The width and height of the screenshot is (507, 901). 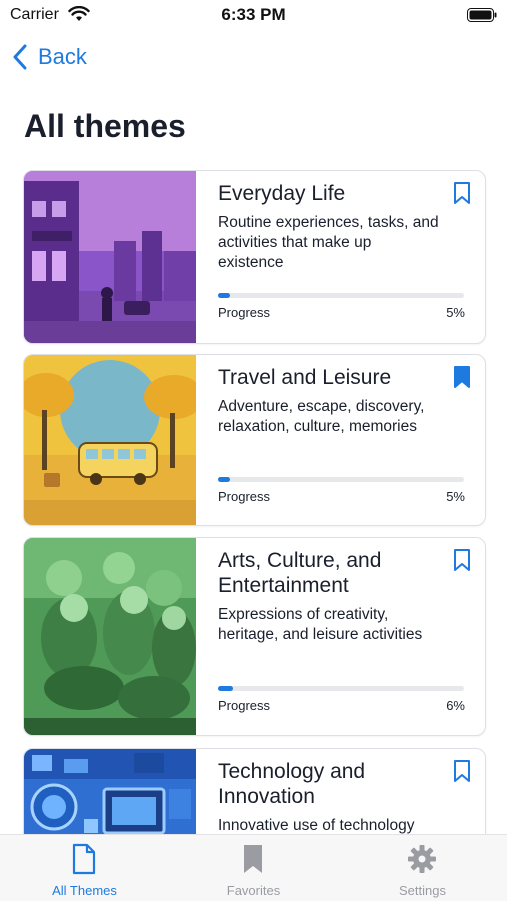 What do you see at coordinates (455, 705) in the screenshot?
I see `progress-value: 6%` at bounding box center [455, 705].